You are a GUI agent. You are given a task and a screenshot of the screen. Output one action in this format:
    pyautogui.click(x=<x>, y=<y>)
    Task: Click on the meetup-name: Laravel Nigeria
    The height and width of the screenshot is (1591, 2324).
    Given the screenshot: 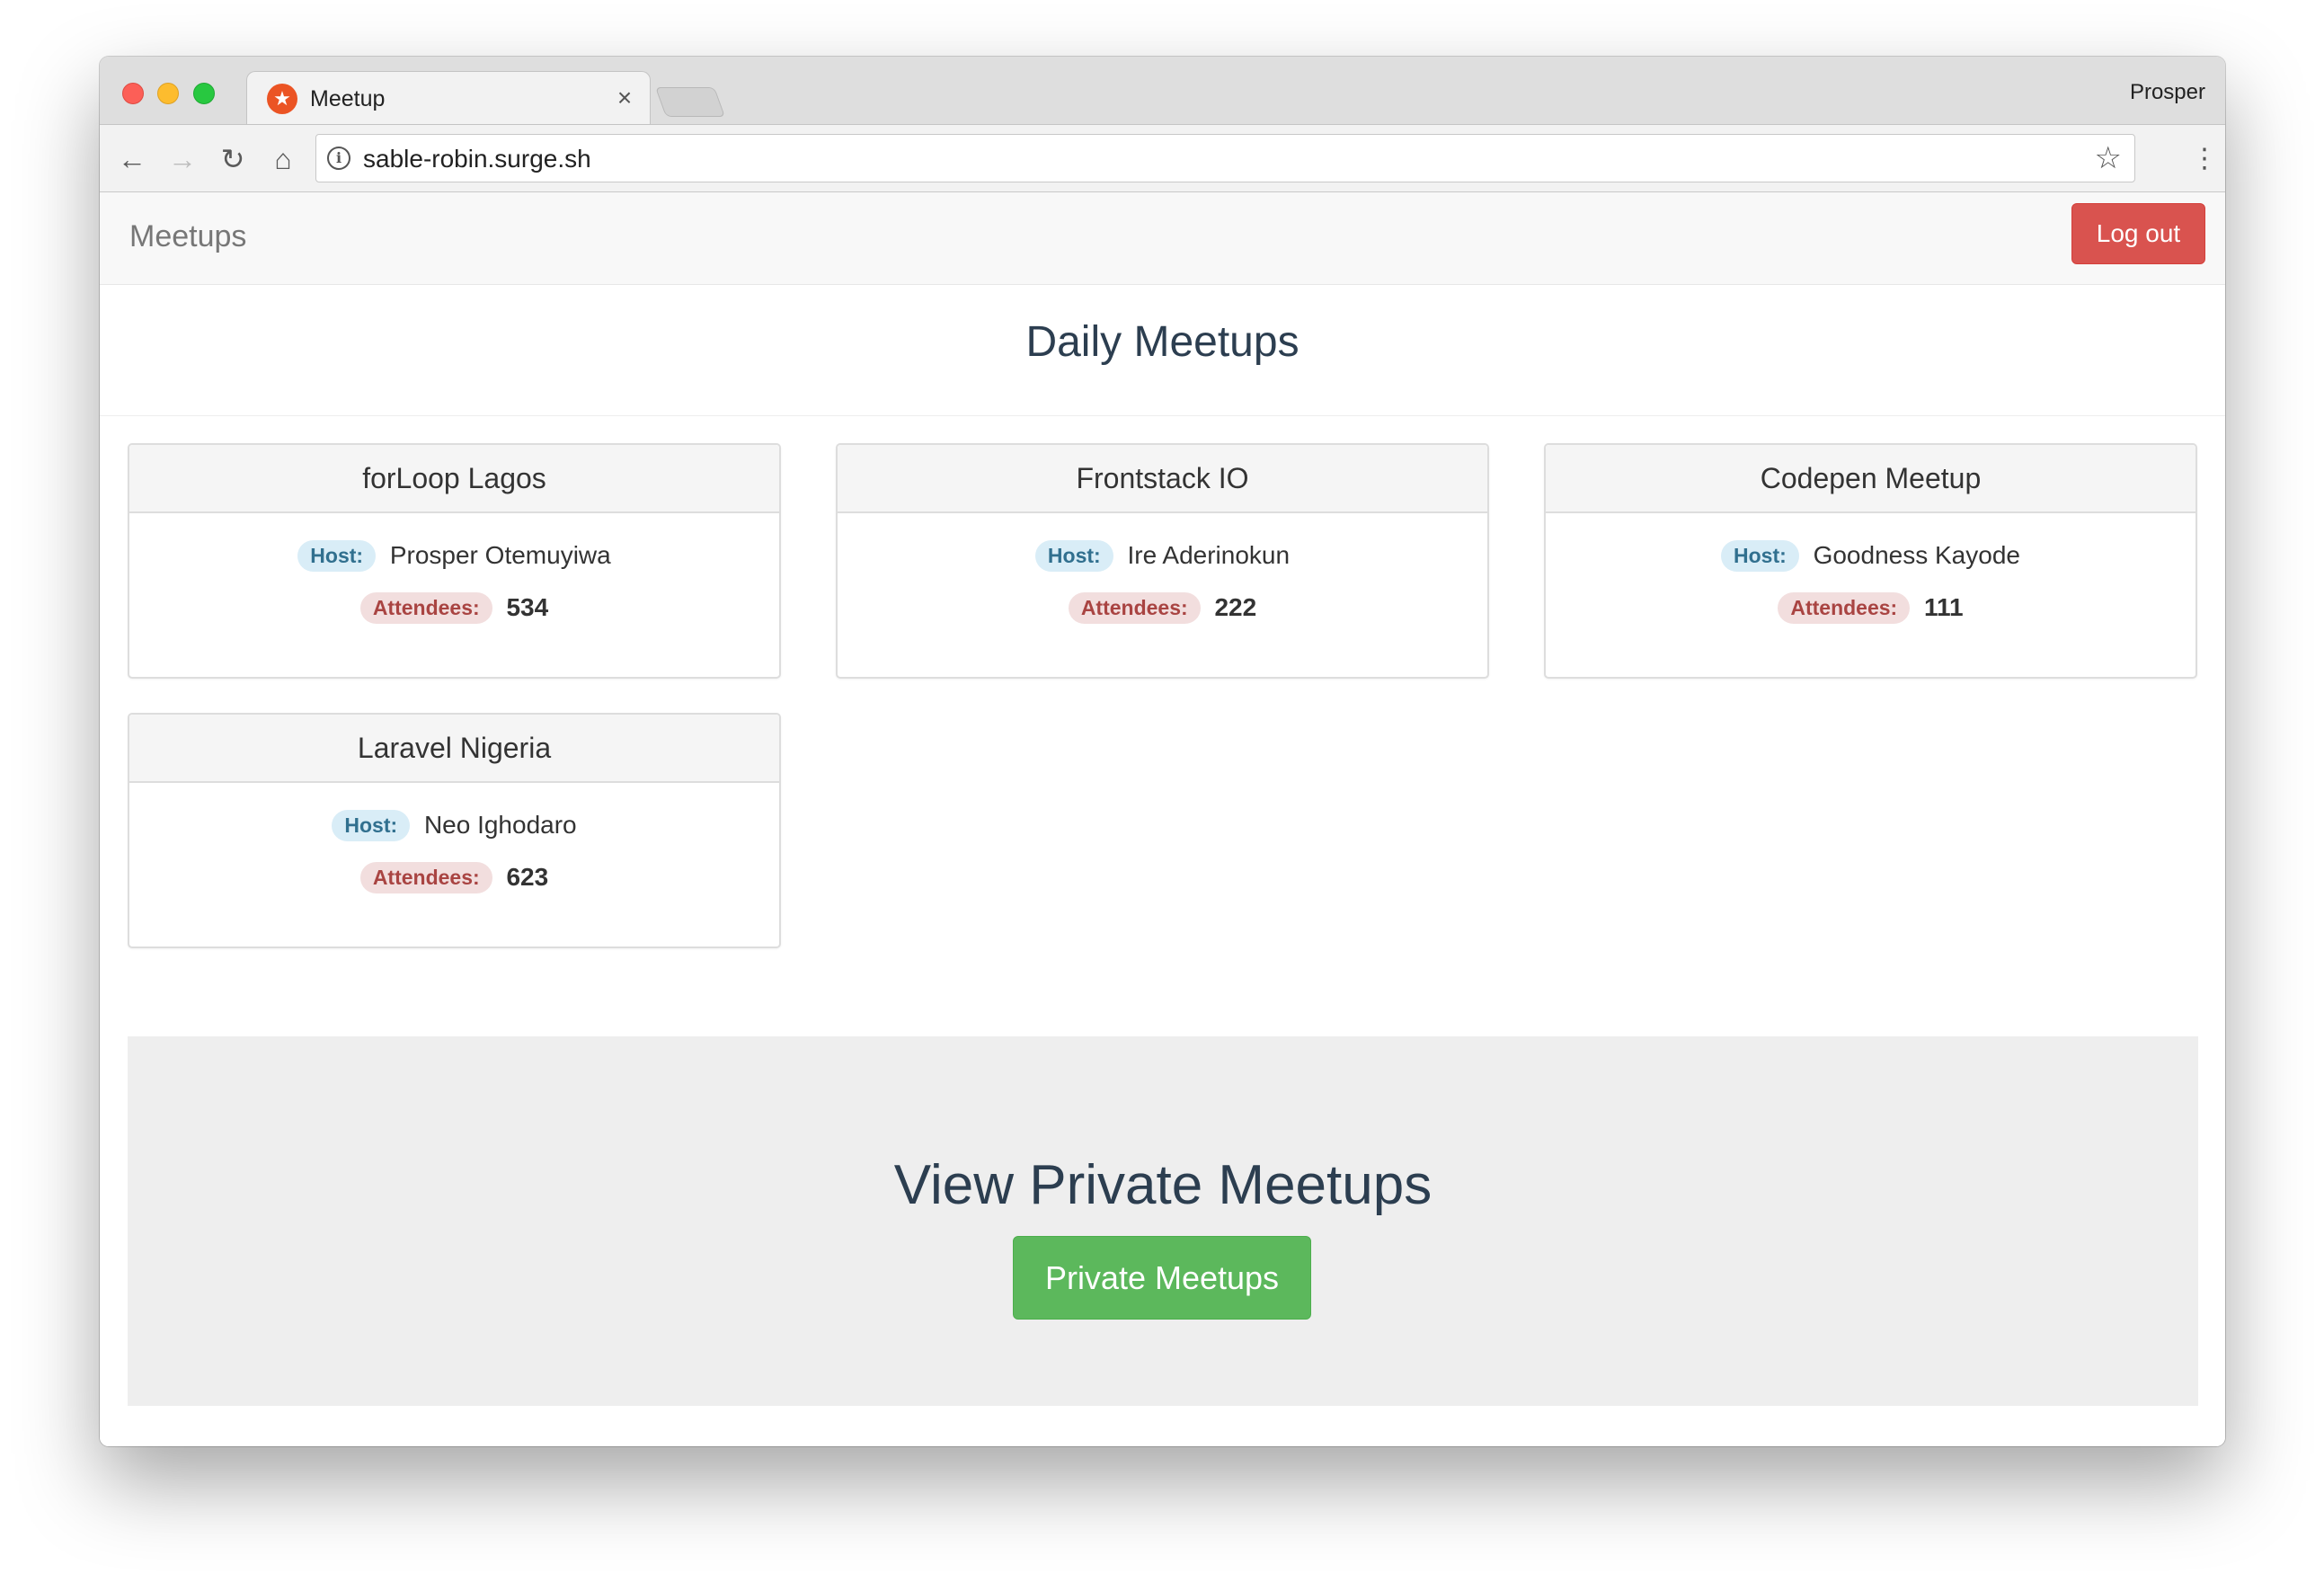 What is the action you would take?
    pyautogui.click(x=454, y=749)
    